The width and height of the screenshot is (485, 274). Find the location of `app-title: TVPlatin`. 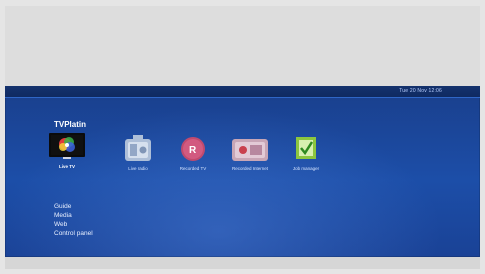

app-title: TVPlatin is located at coordinates (70, 124).